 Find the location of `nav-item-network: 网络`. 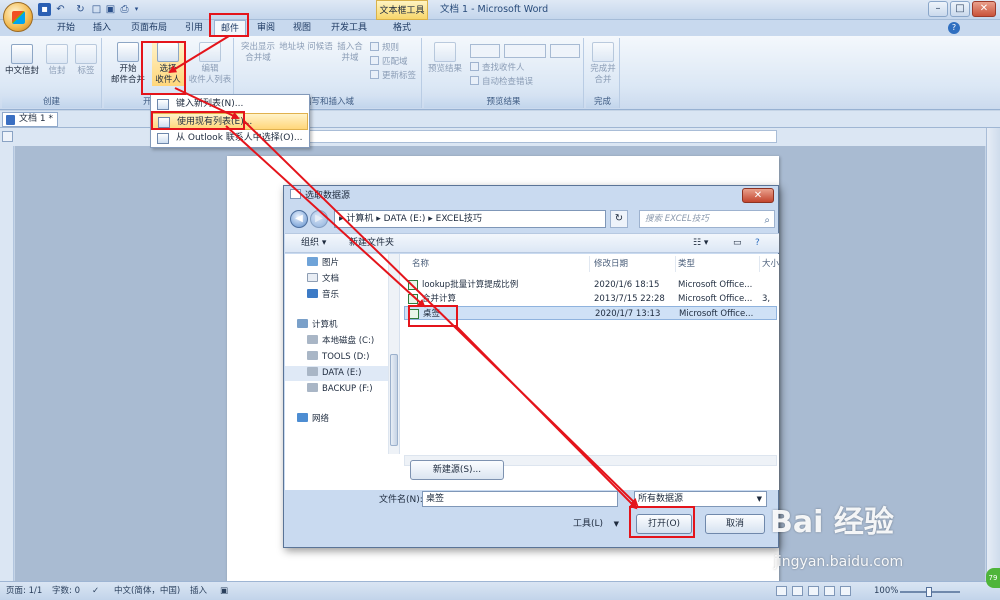

nav-item-network: 网络 is located at coordinates (336, 419).